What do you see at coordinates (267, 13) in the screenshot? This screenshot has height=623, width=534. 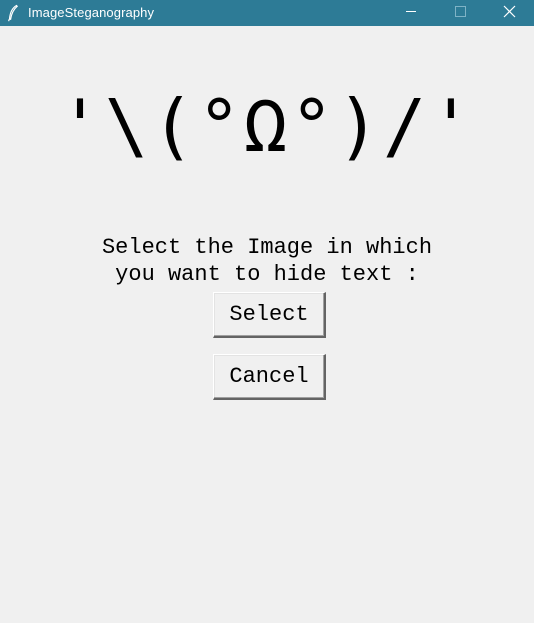 I see `title-bar: ImageSteganography` at bounding box center [267, 13].